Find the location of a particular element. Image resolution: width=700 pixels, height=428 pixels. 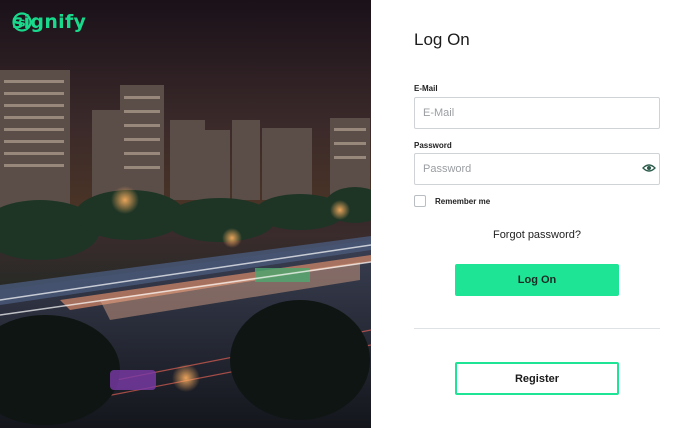

signify-logo-icon: s is located at coordinates (22, 22).